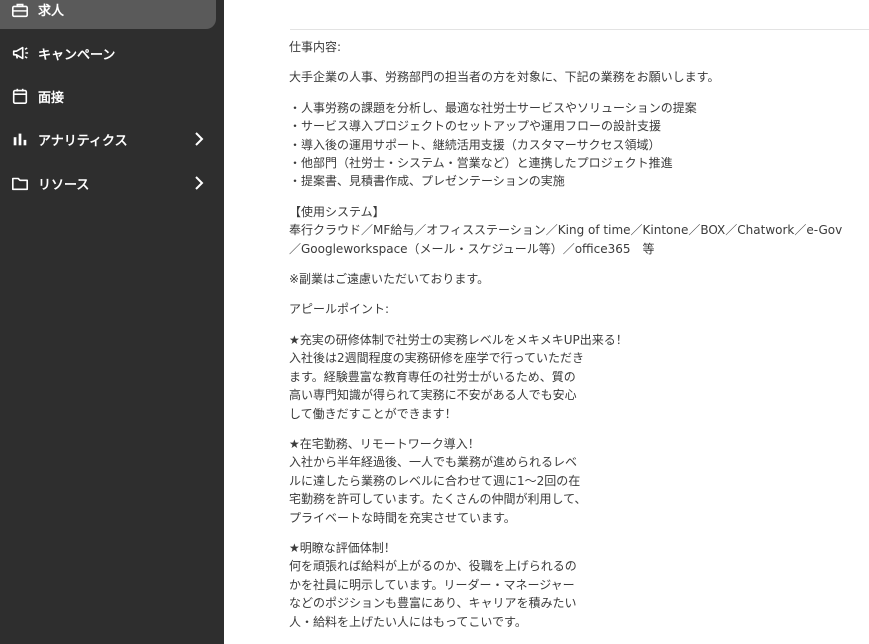 This screenshot has width=869, height=644. I want to click on appeal-line: 入社から半年経過後、一人でも業務が進められるレベ, so click(433, 462).